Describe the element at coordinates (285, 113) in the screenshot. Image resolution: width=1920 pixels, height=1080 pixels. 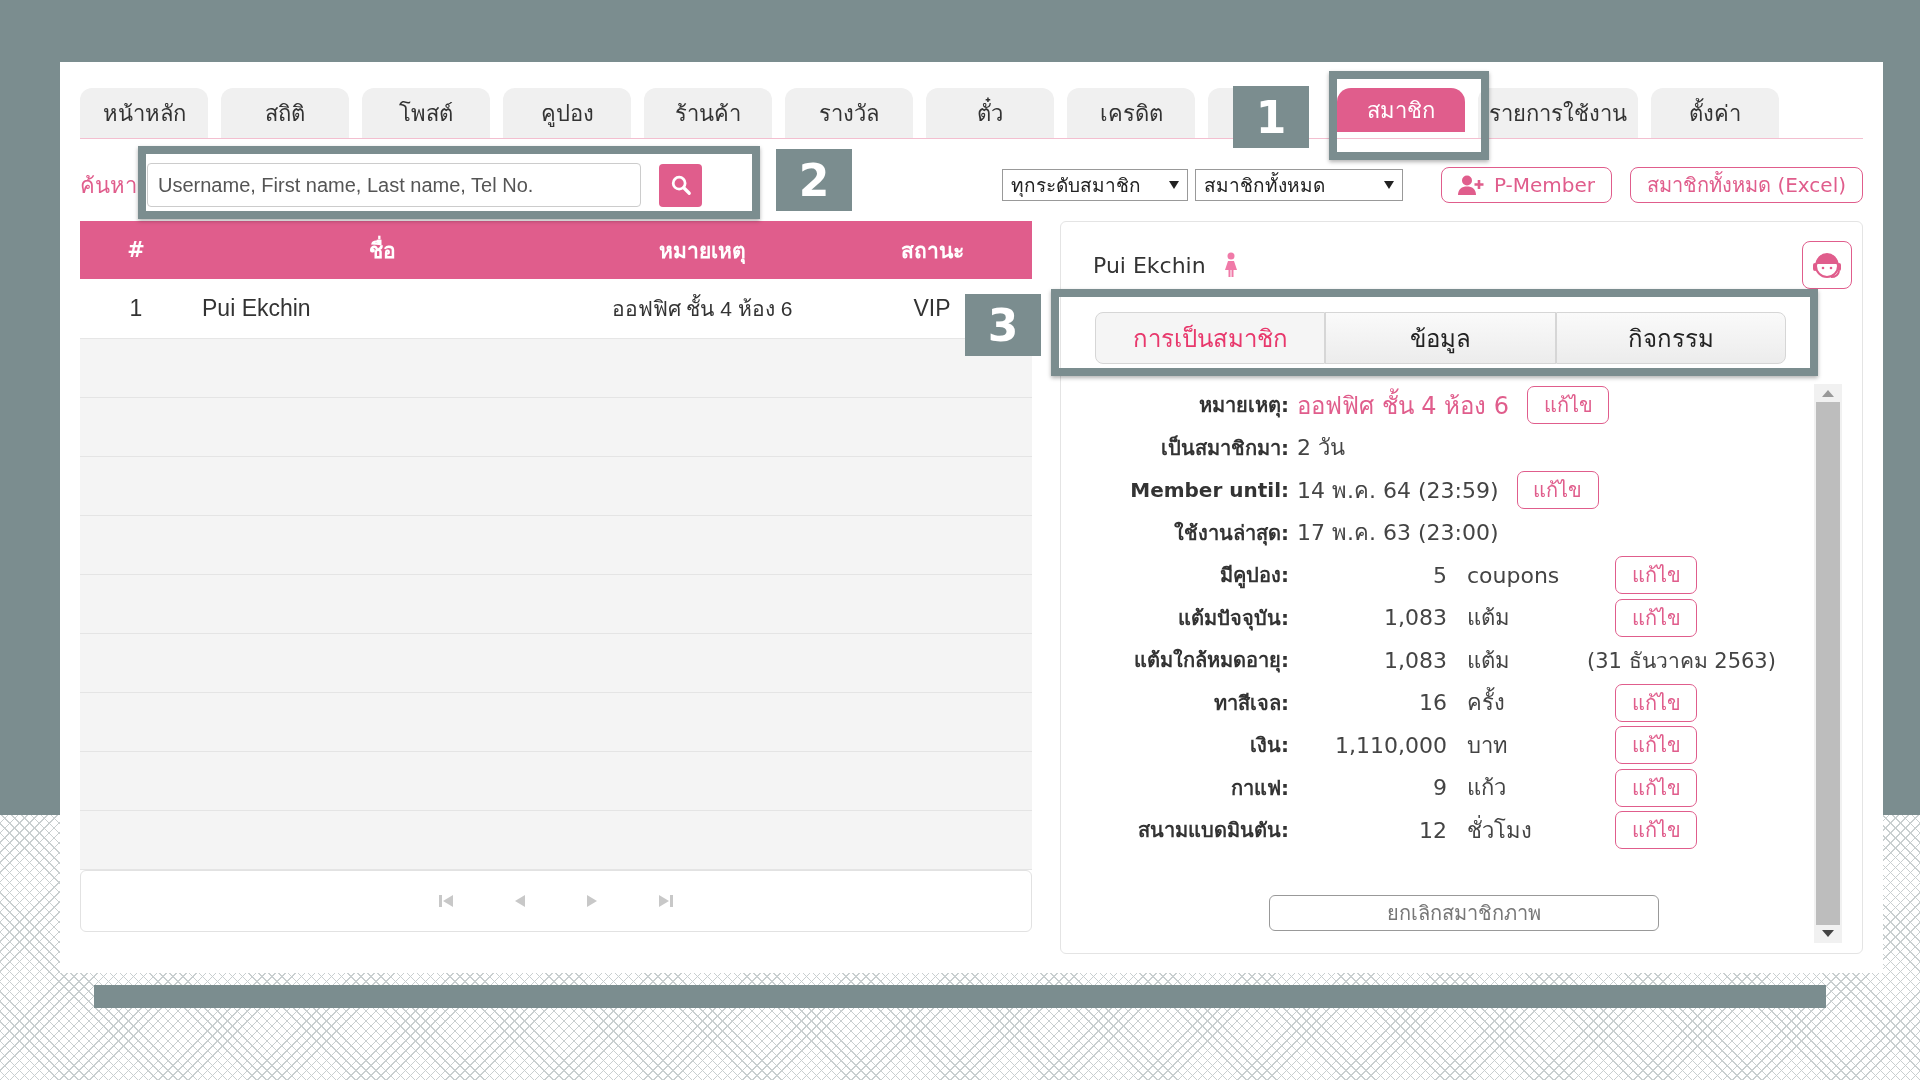
I see `nav-tab: สถิติ` at that location.